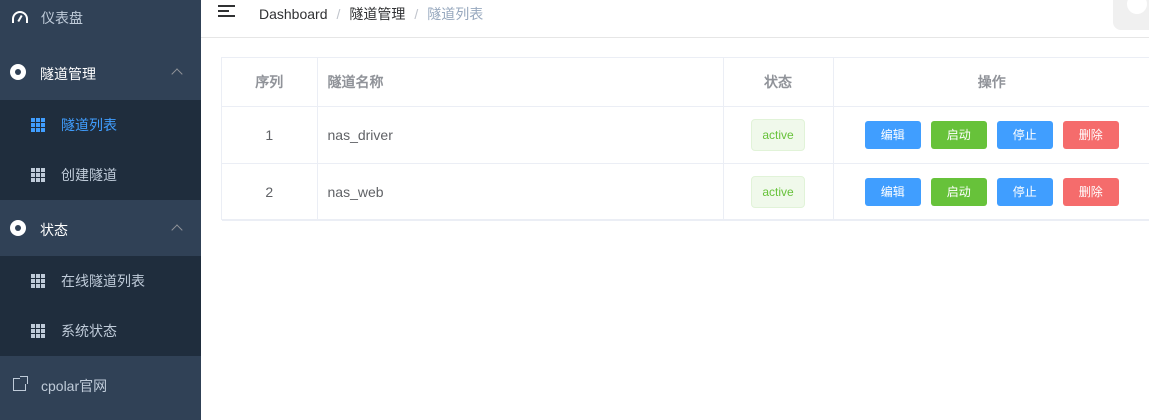 Image resolution: width=1149 pixels, height=420 pixels. Describe the element at coordinates (100, 228) in the screenshot. I see `sidebar-submenu-status: 状态` at that location.